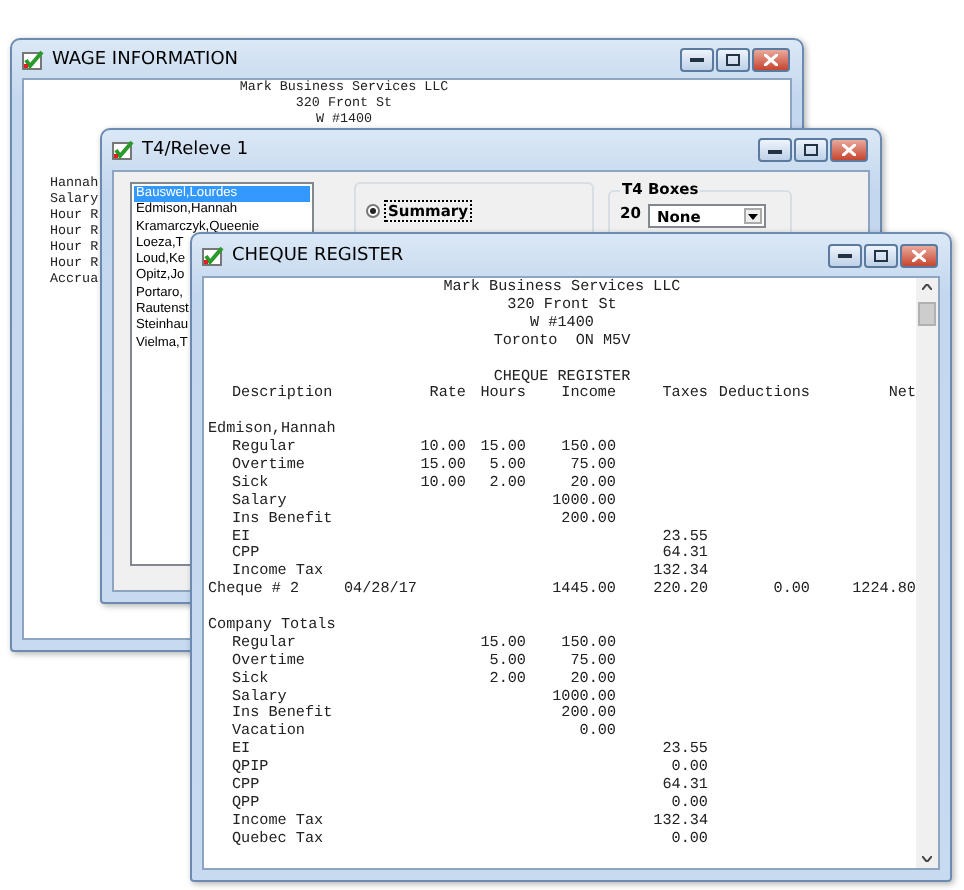  What do you see at coordinates (753, 216) in the screenshot?
I see `caret-icon` at bounding box center [753, 216].